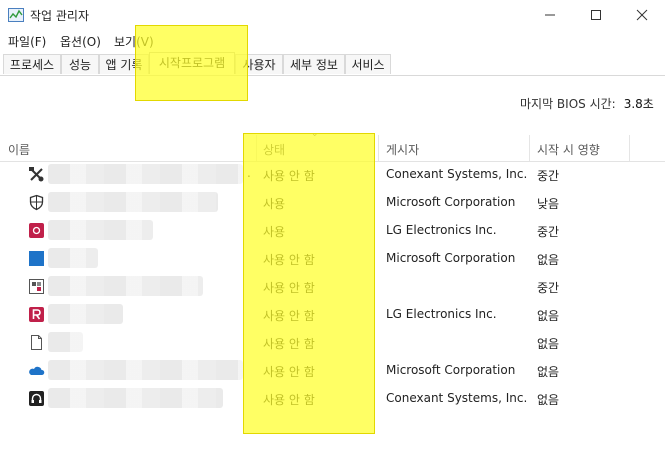 The height and width of the screenshot is (450, 665). I want to click on tab-services: 서비스, so click(368, 64).